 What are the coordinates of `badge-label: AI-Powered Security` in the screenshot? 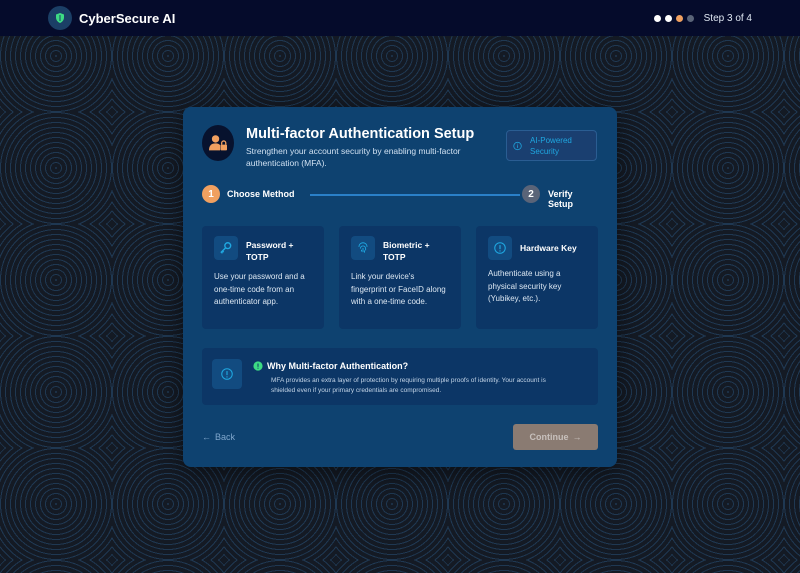 It's located at (551, 145).